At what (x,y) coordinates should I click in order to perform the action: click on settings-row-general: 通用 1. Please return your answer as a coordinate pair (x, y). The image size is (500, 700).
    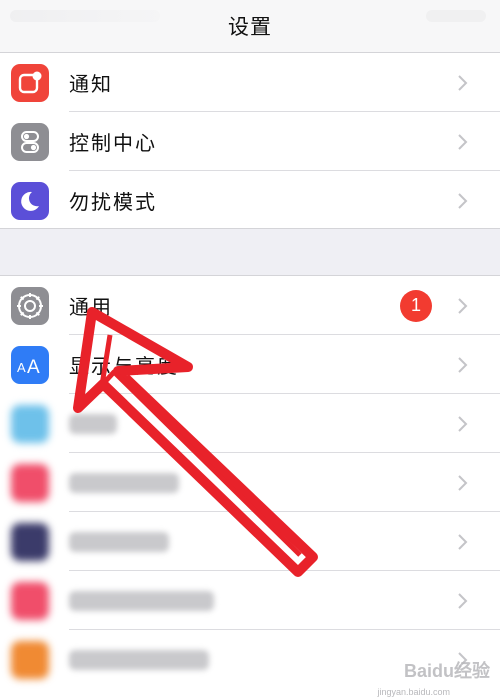
    Looking at the image, I should click on (250, 305).